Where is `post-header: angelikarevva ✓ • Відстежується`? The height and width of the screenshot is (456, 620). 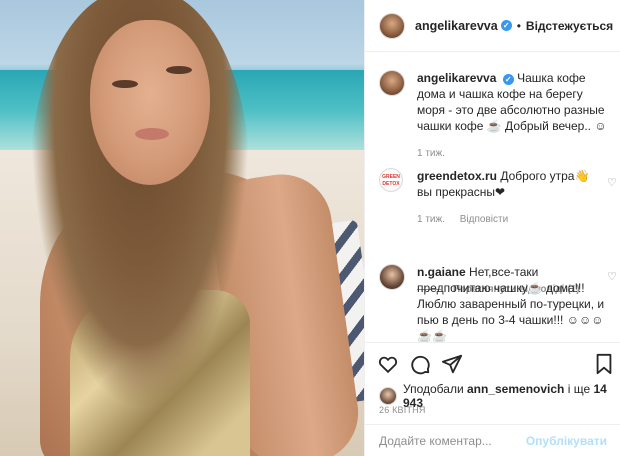
post-header: angelikarevva ✓ • Відстежується is located at coordinates (492, 26).